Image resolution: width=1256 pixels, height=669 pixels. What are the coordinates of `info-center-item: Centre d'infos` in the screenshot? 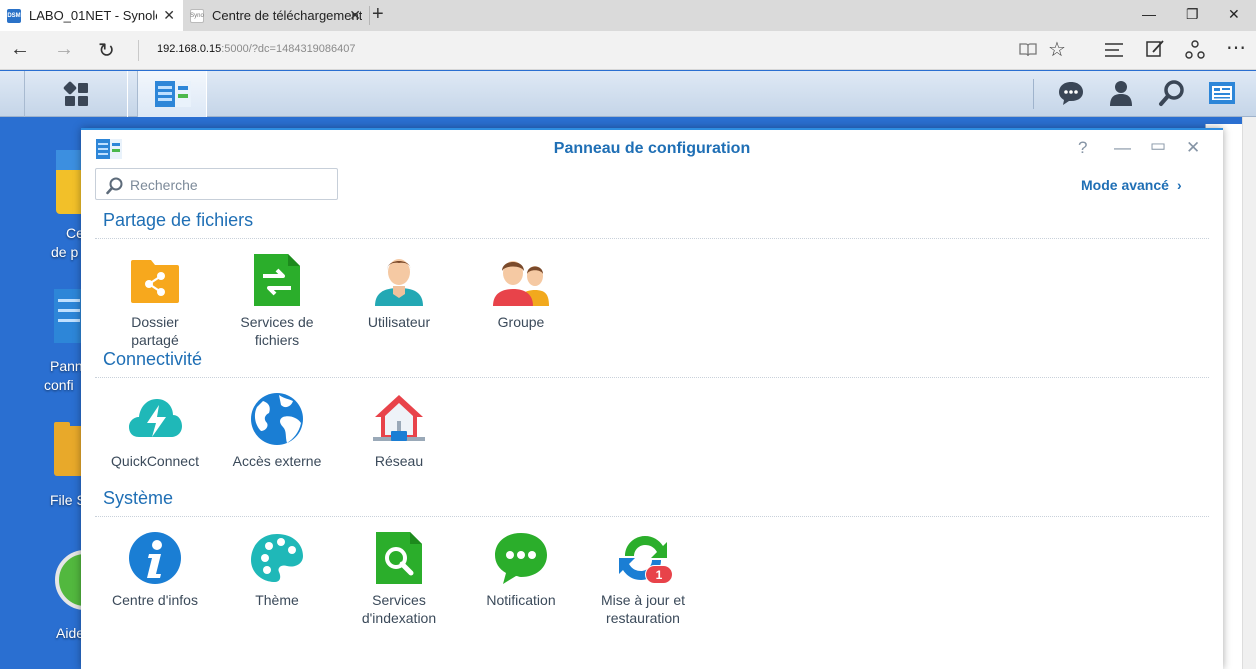 It's located at (155, 569).